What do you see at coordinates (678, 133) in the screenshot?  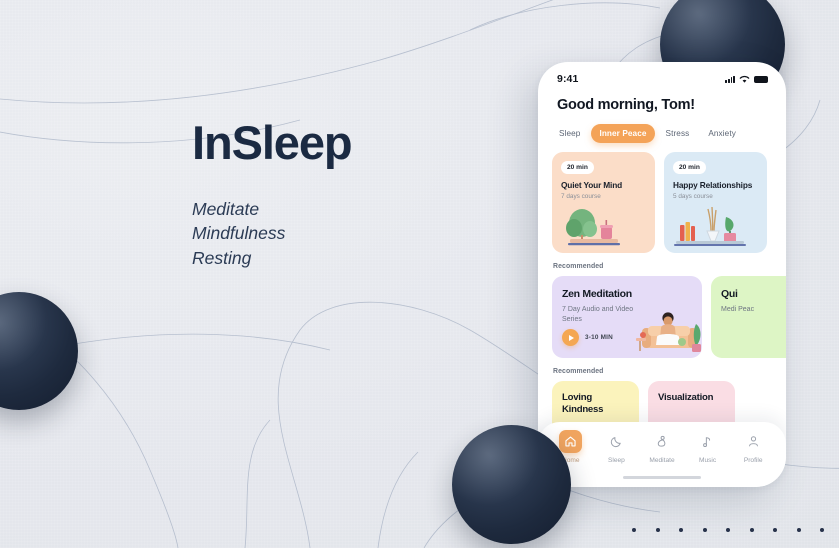 I see `category-chip-stress: Stress` at bounding box center [678, 133].